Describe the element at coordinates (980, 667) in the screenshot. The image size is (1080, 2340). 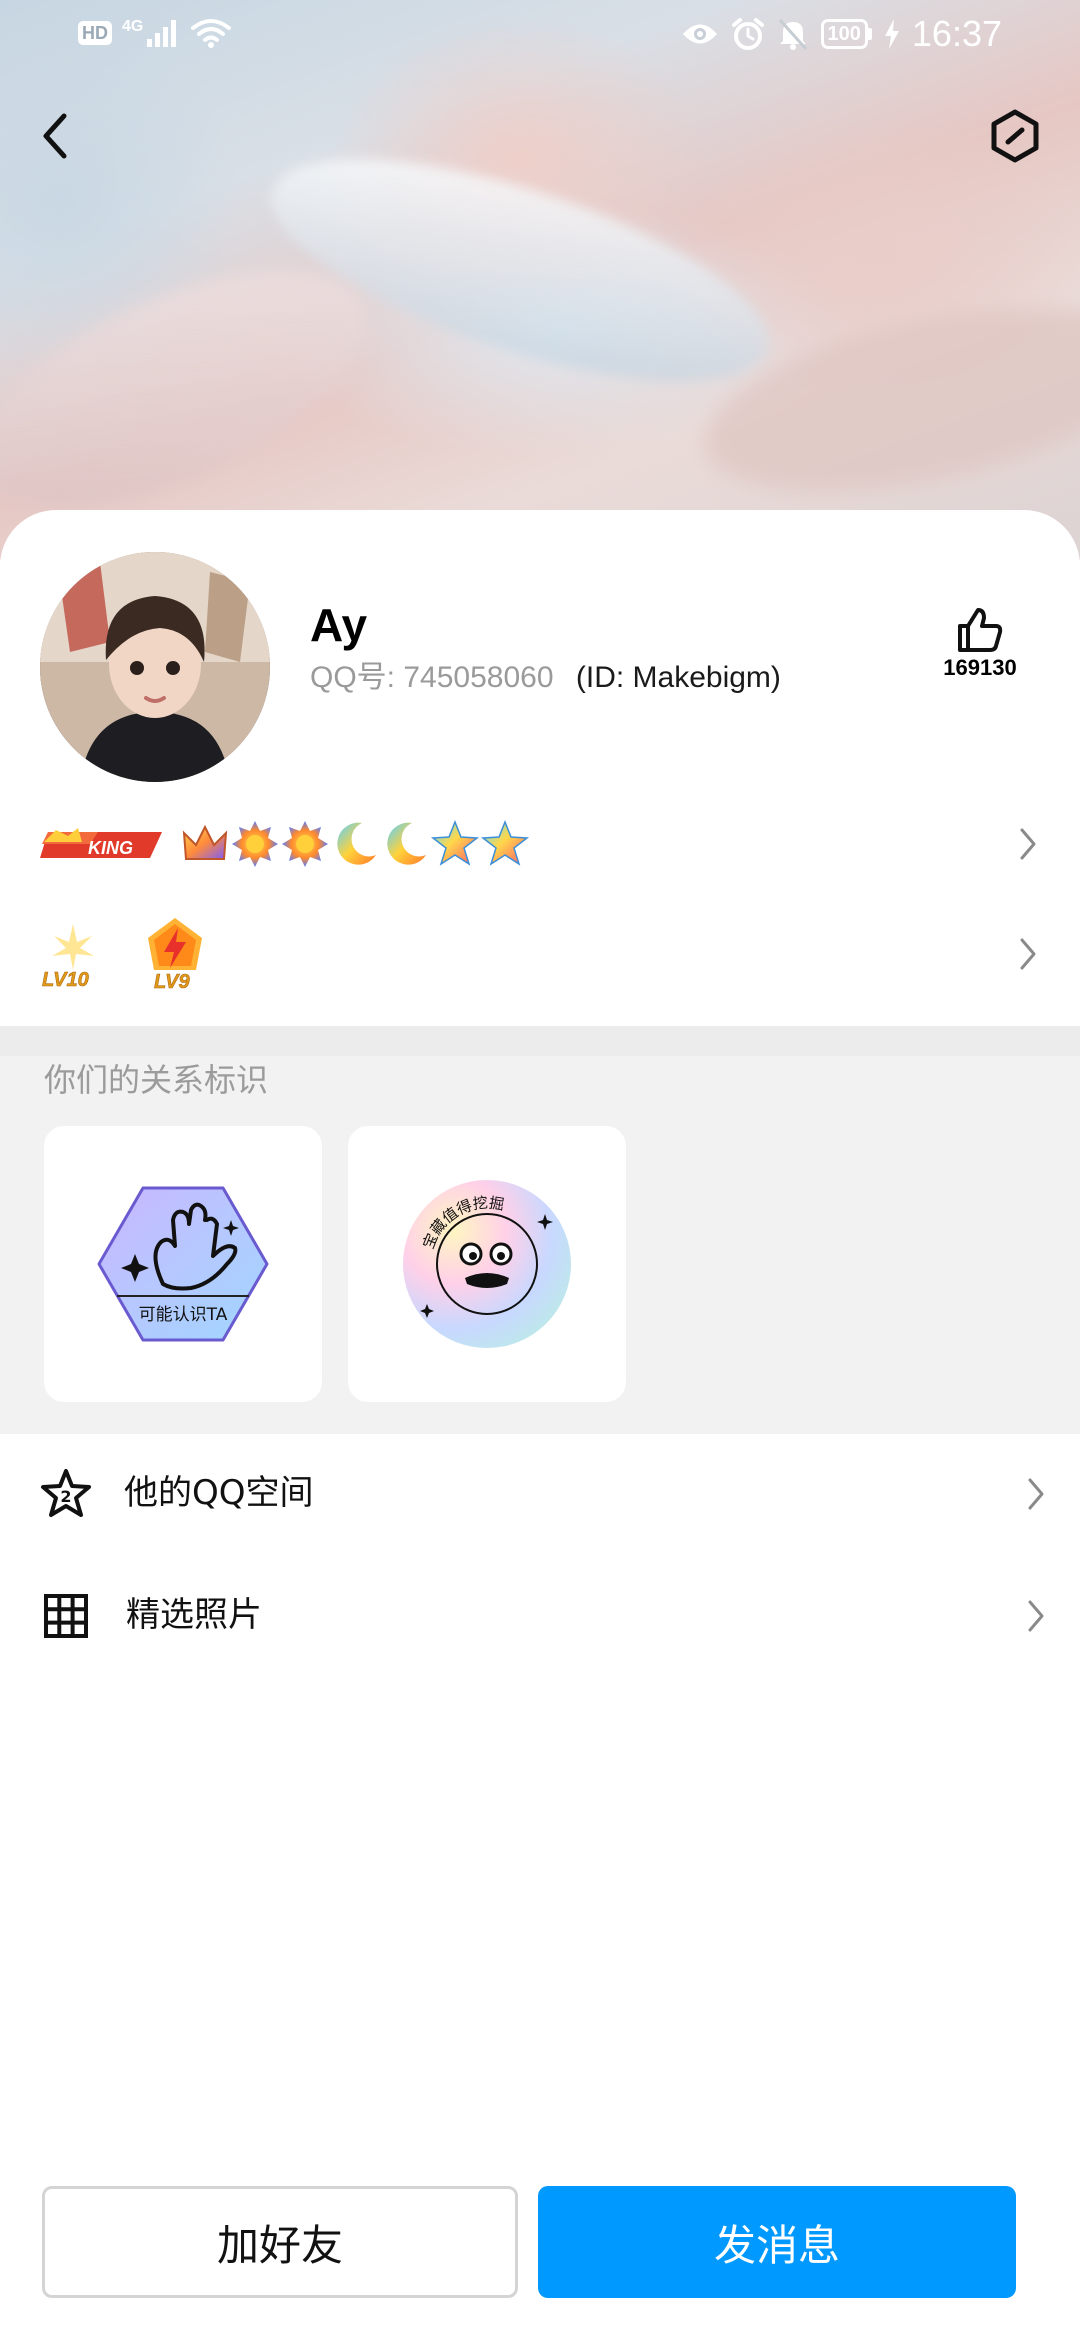
I see `likes-count: 169130` at that location.